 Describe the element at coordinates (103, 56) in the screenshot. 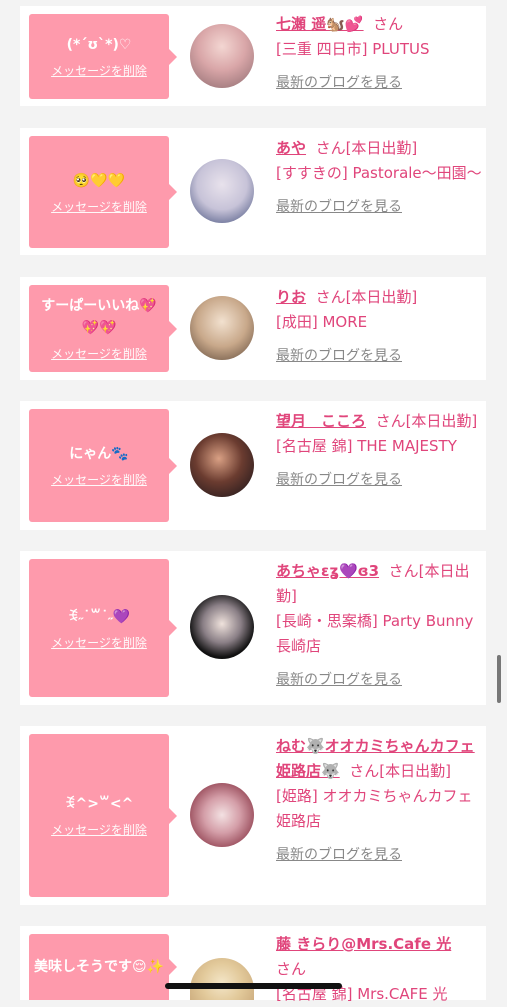

I see `message-bubble: (*´ʊ`*)♡ メッセージを削除` at that location.